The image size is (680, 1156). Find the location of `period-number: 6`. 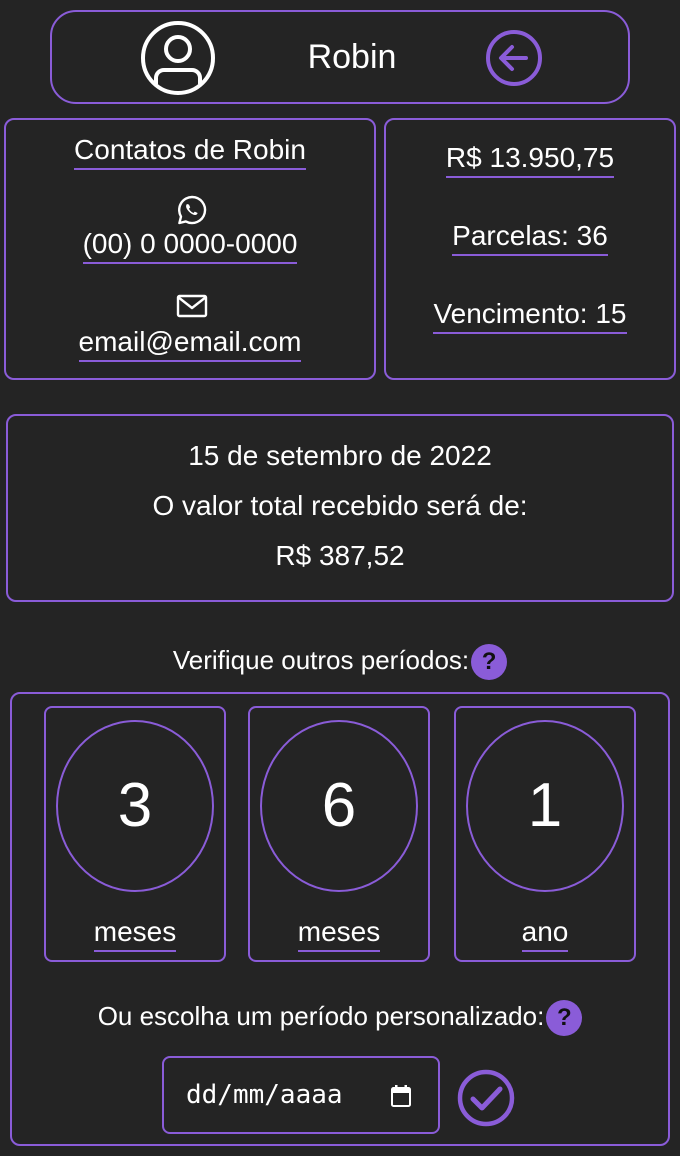

period-number: 6 is located at coordinates (339, 806).